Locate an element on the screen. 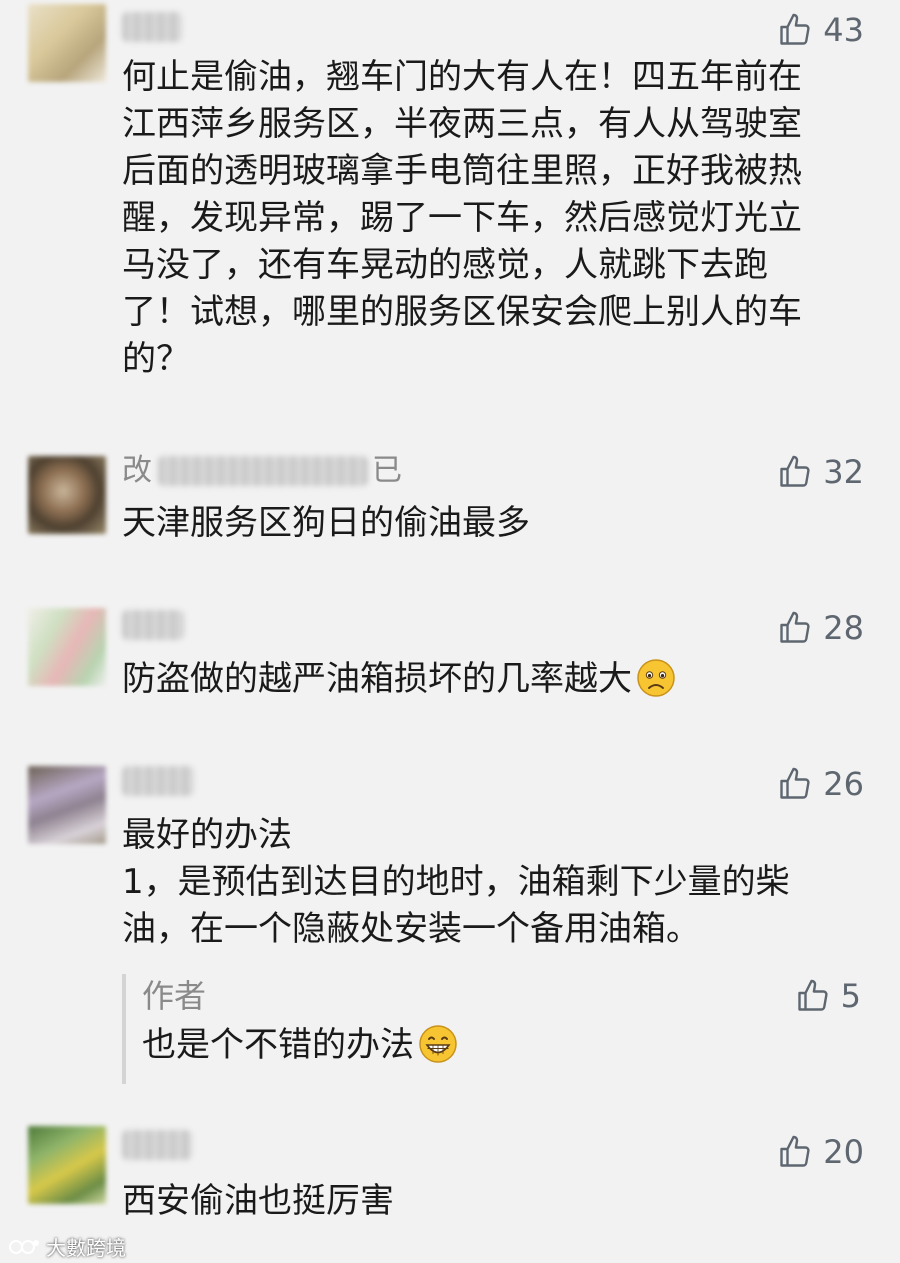  comment-line: 何止是偷油，翘车门的大有人在！四五年前在 is located at coordinates (462, 77).